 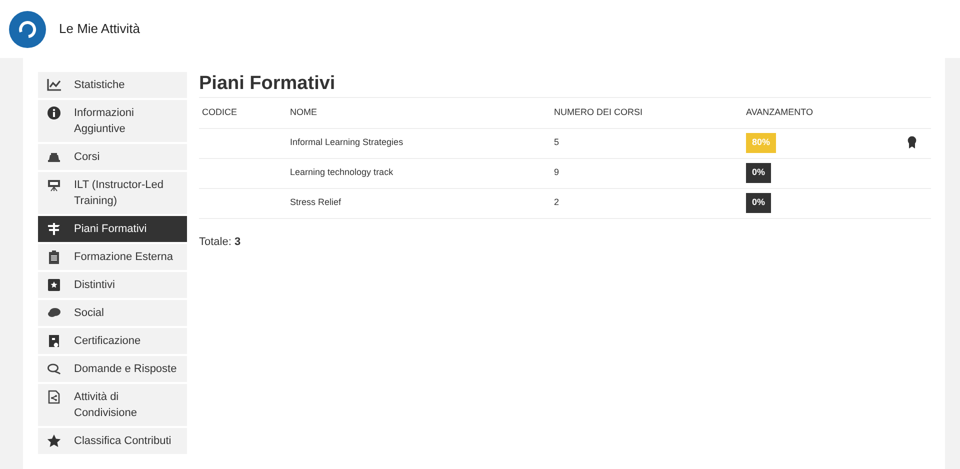 I want to click on logo-icon, so click(x=27, y=29).